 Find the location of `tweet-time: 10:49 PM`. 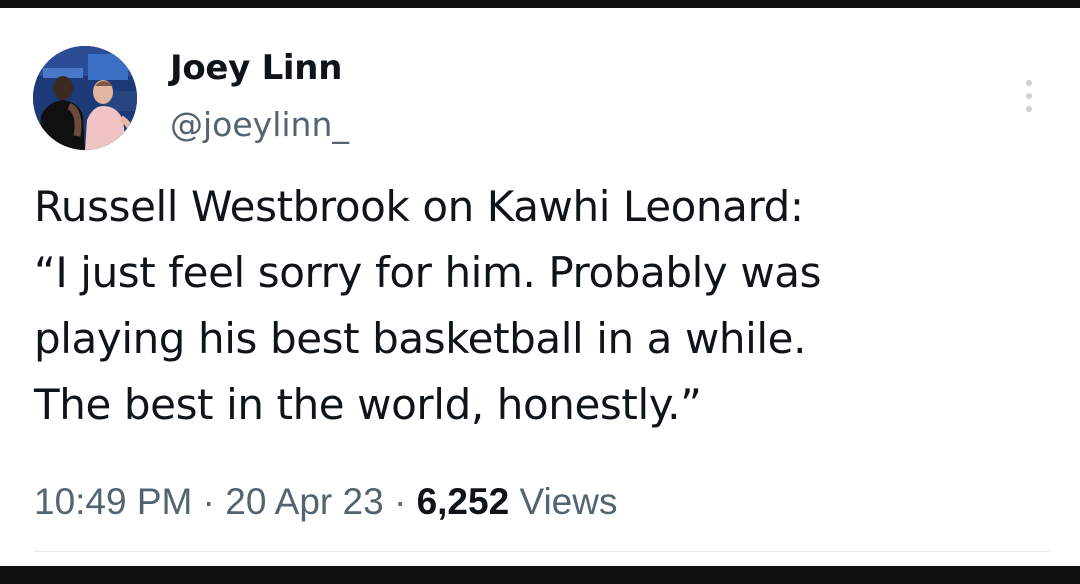

tweet-time: 10:49 PM is located at coordinates (113, 501).